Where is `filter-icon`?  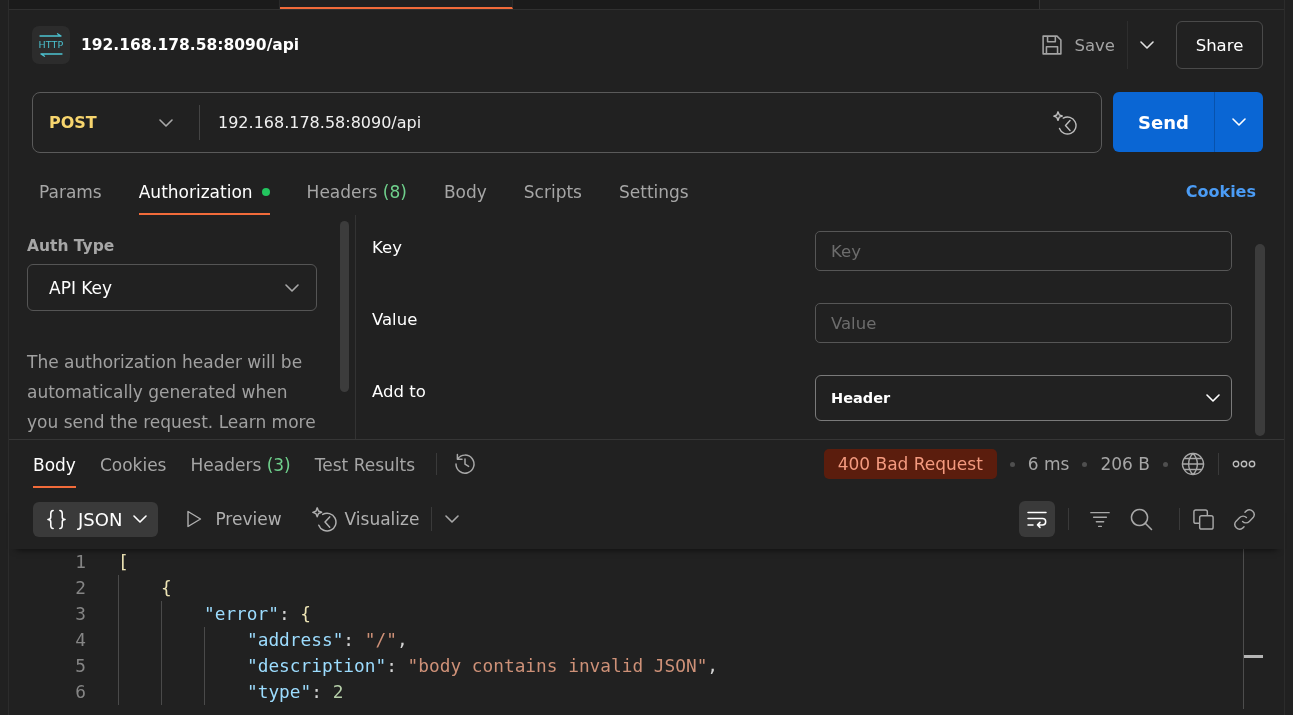
filter-icon is located at coordinates (1100, 519).